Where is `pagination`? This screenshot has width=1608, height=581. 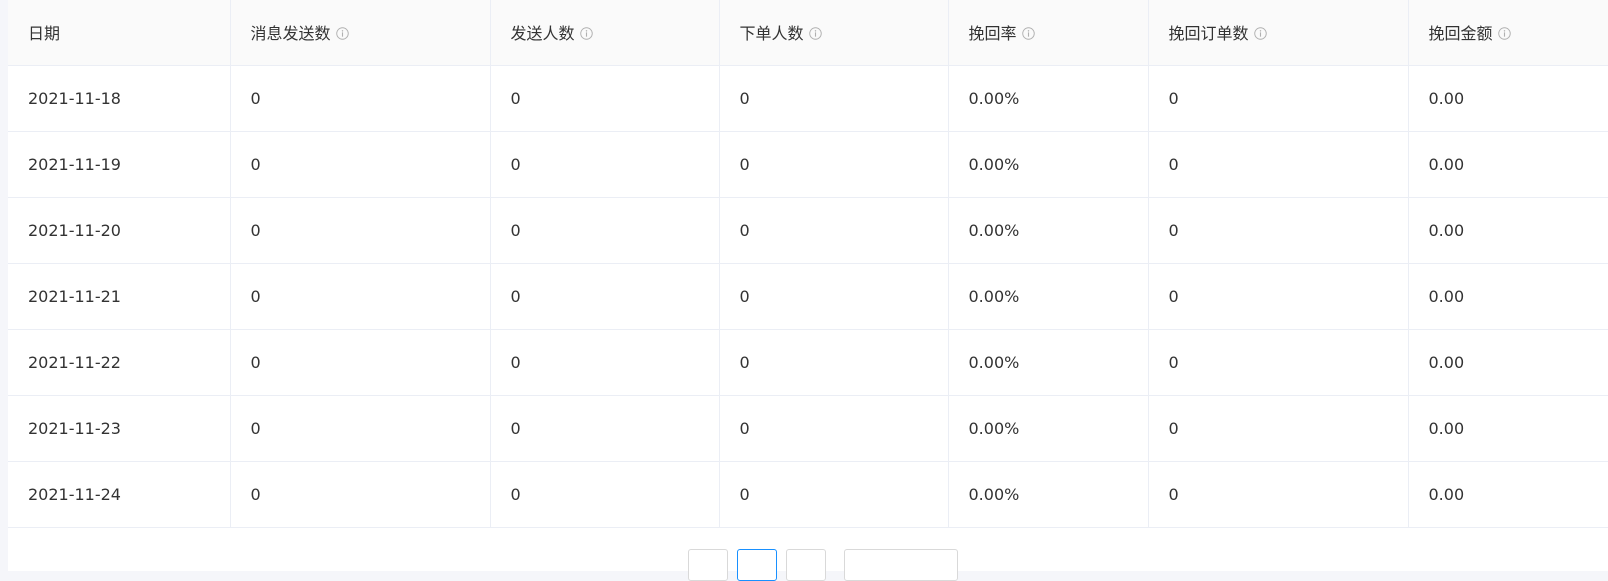
pagination is located at coordinates (808, 565).